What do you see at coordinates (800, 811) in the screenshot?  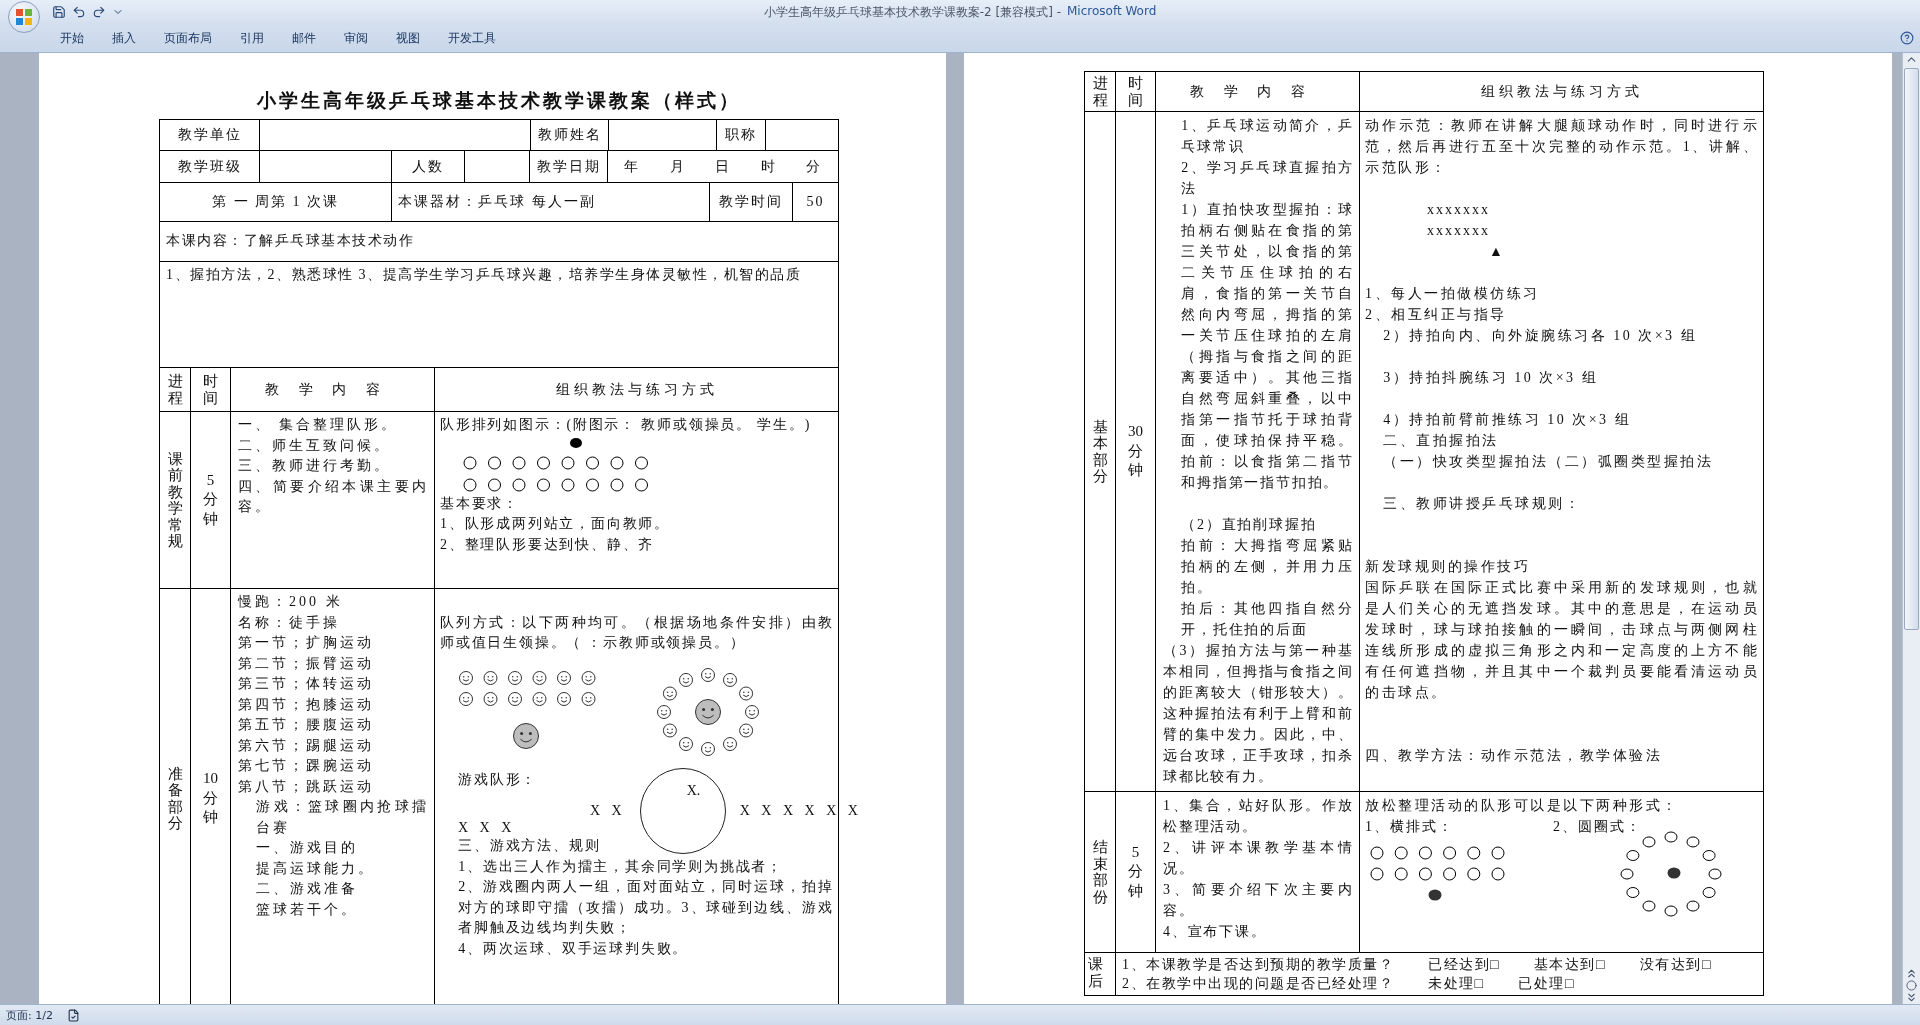 I see `player-marks: X X X X X X` at bounding box center [800, 811].